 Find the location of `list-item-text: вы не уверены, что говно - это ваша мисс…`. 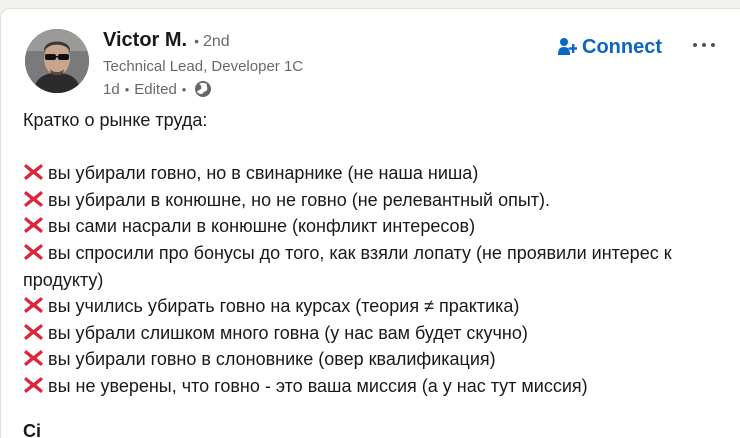

list-item-text: вы не уверены, что говно - это ваша мисс… is located at coordinates (318, 385).